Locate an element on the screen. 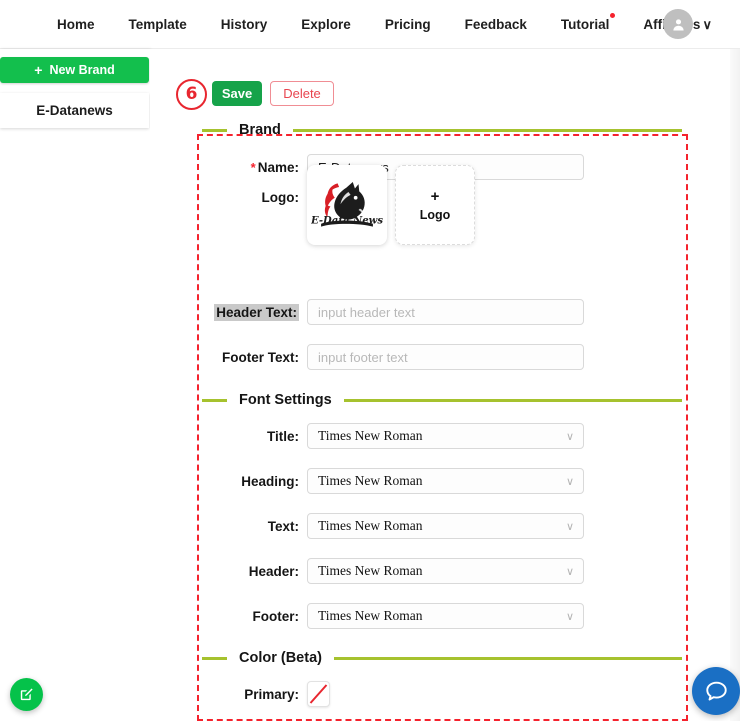  font-title-label: Title: is located at coordinates (252, 436).